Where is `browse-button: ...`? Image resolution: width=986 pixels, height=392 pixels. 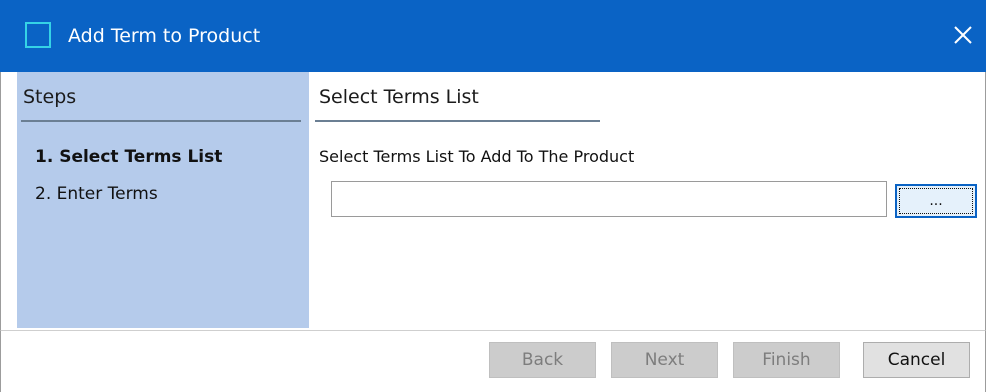 browse-button: ... is located at coordinates (936, 201).